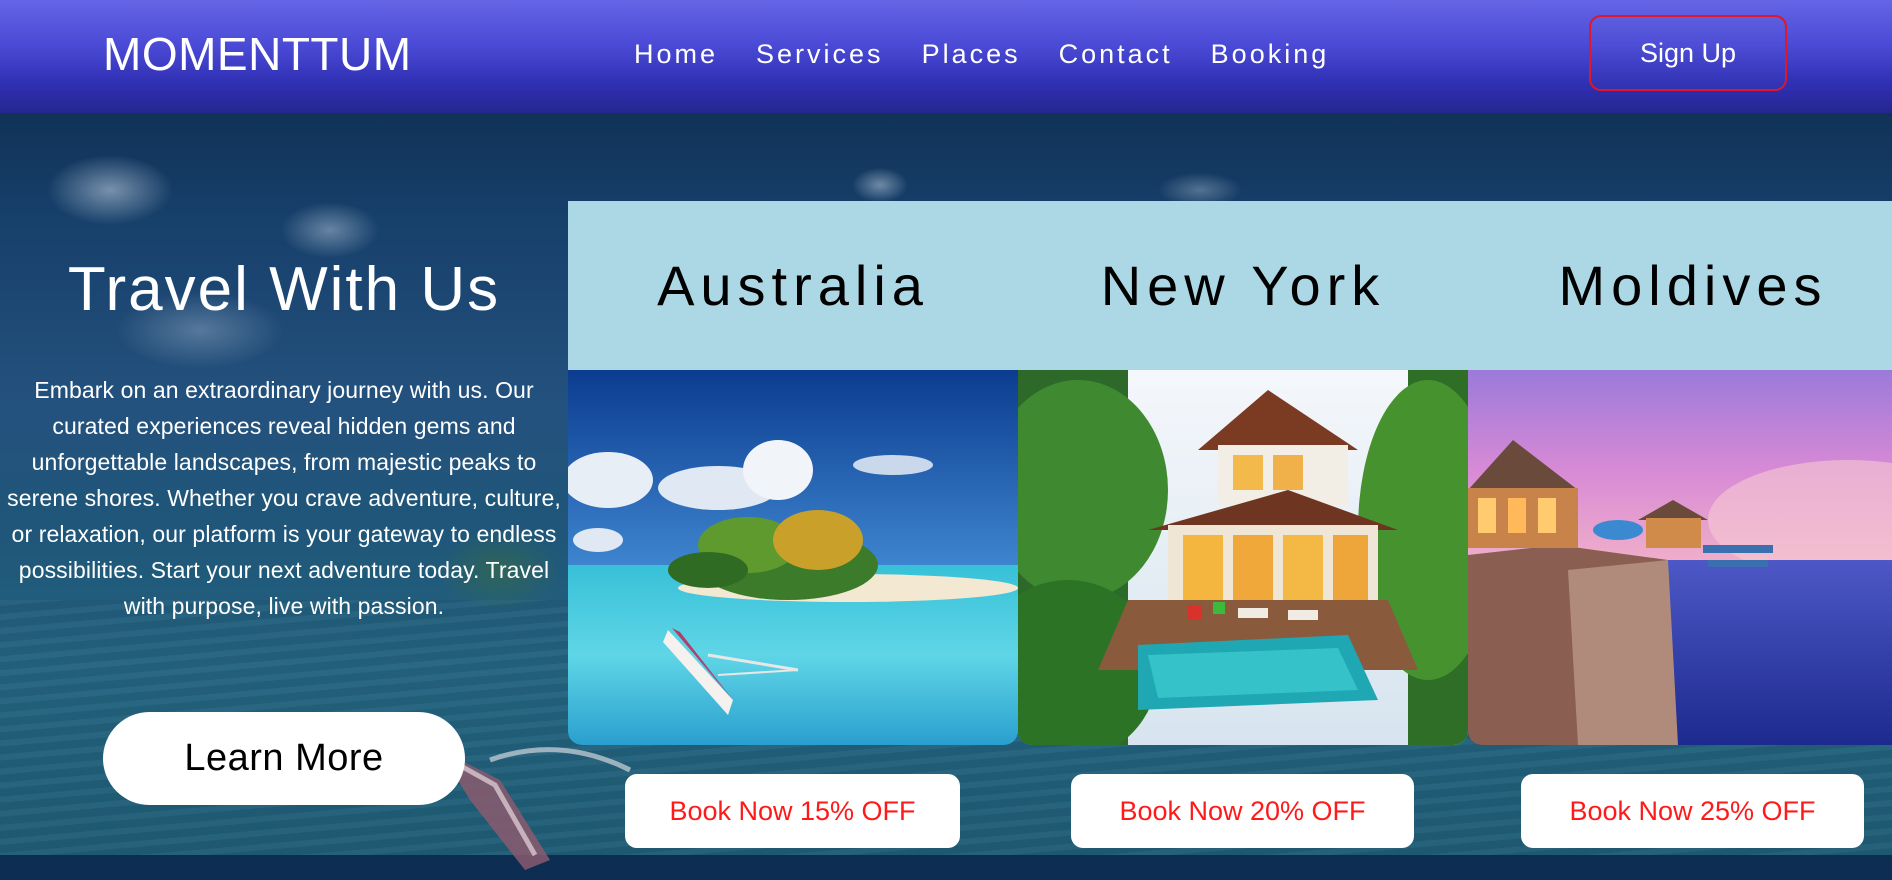  What do you see at coordinates (284, 289) in the screenshot?
I see `hero-title: Travel With Us` at bounding box center [284, 289].